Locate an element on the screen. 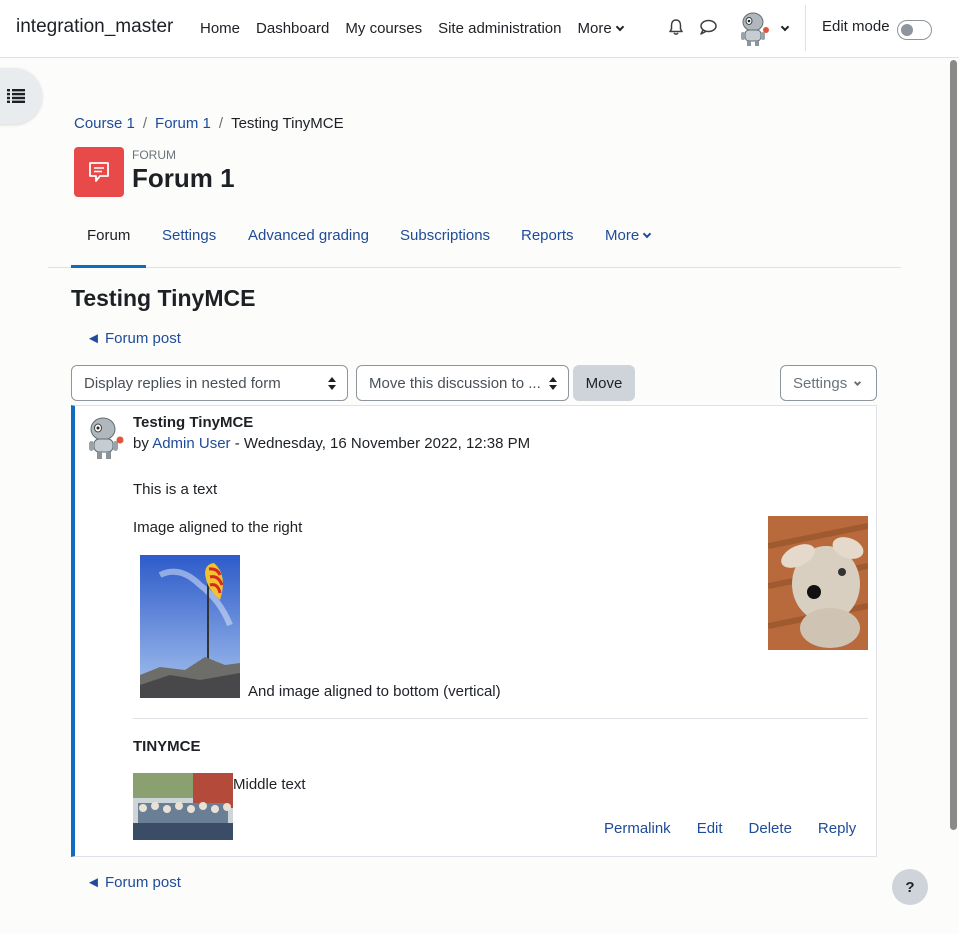 The image size is (959, 934). permalink-link: Permalink is located at coordinates (637, 828).